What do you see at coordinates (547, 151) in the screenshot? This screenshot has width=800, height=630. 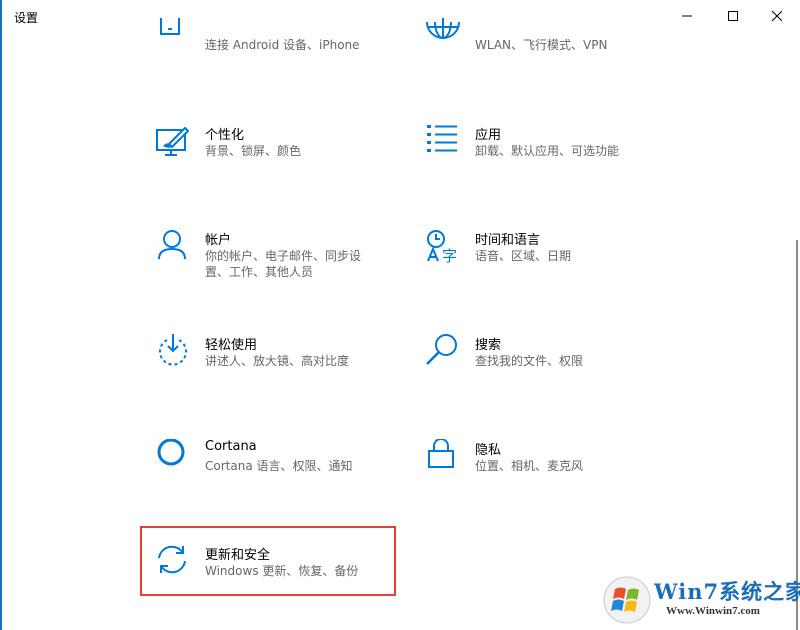 I see `tile-apps-desc: 卸载、默认应用、可选功能` at bounding box center [547, 151].